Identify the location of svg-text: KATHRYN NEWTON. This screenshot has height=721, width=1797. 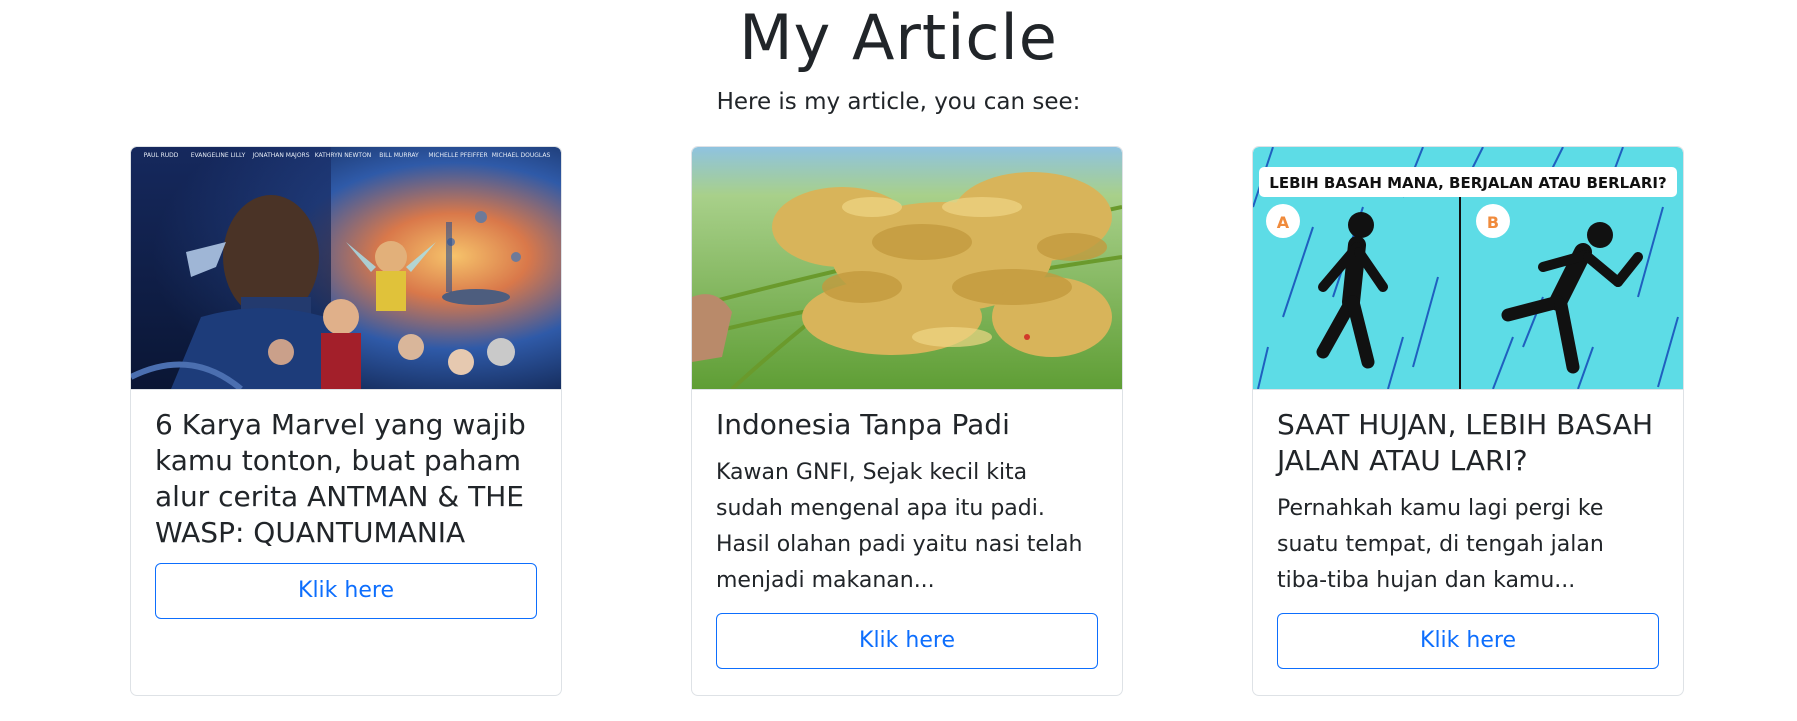
(343, 155).